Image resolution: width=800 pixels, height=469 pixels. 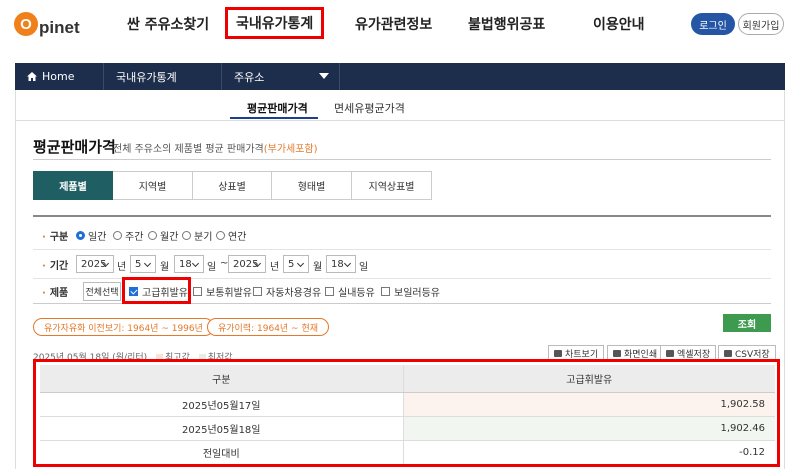 I want to click on from-day-select: 18, so click(x=189, y=264).